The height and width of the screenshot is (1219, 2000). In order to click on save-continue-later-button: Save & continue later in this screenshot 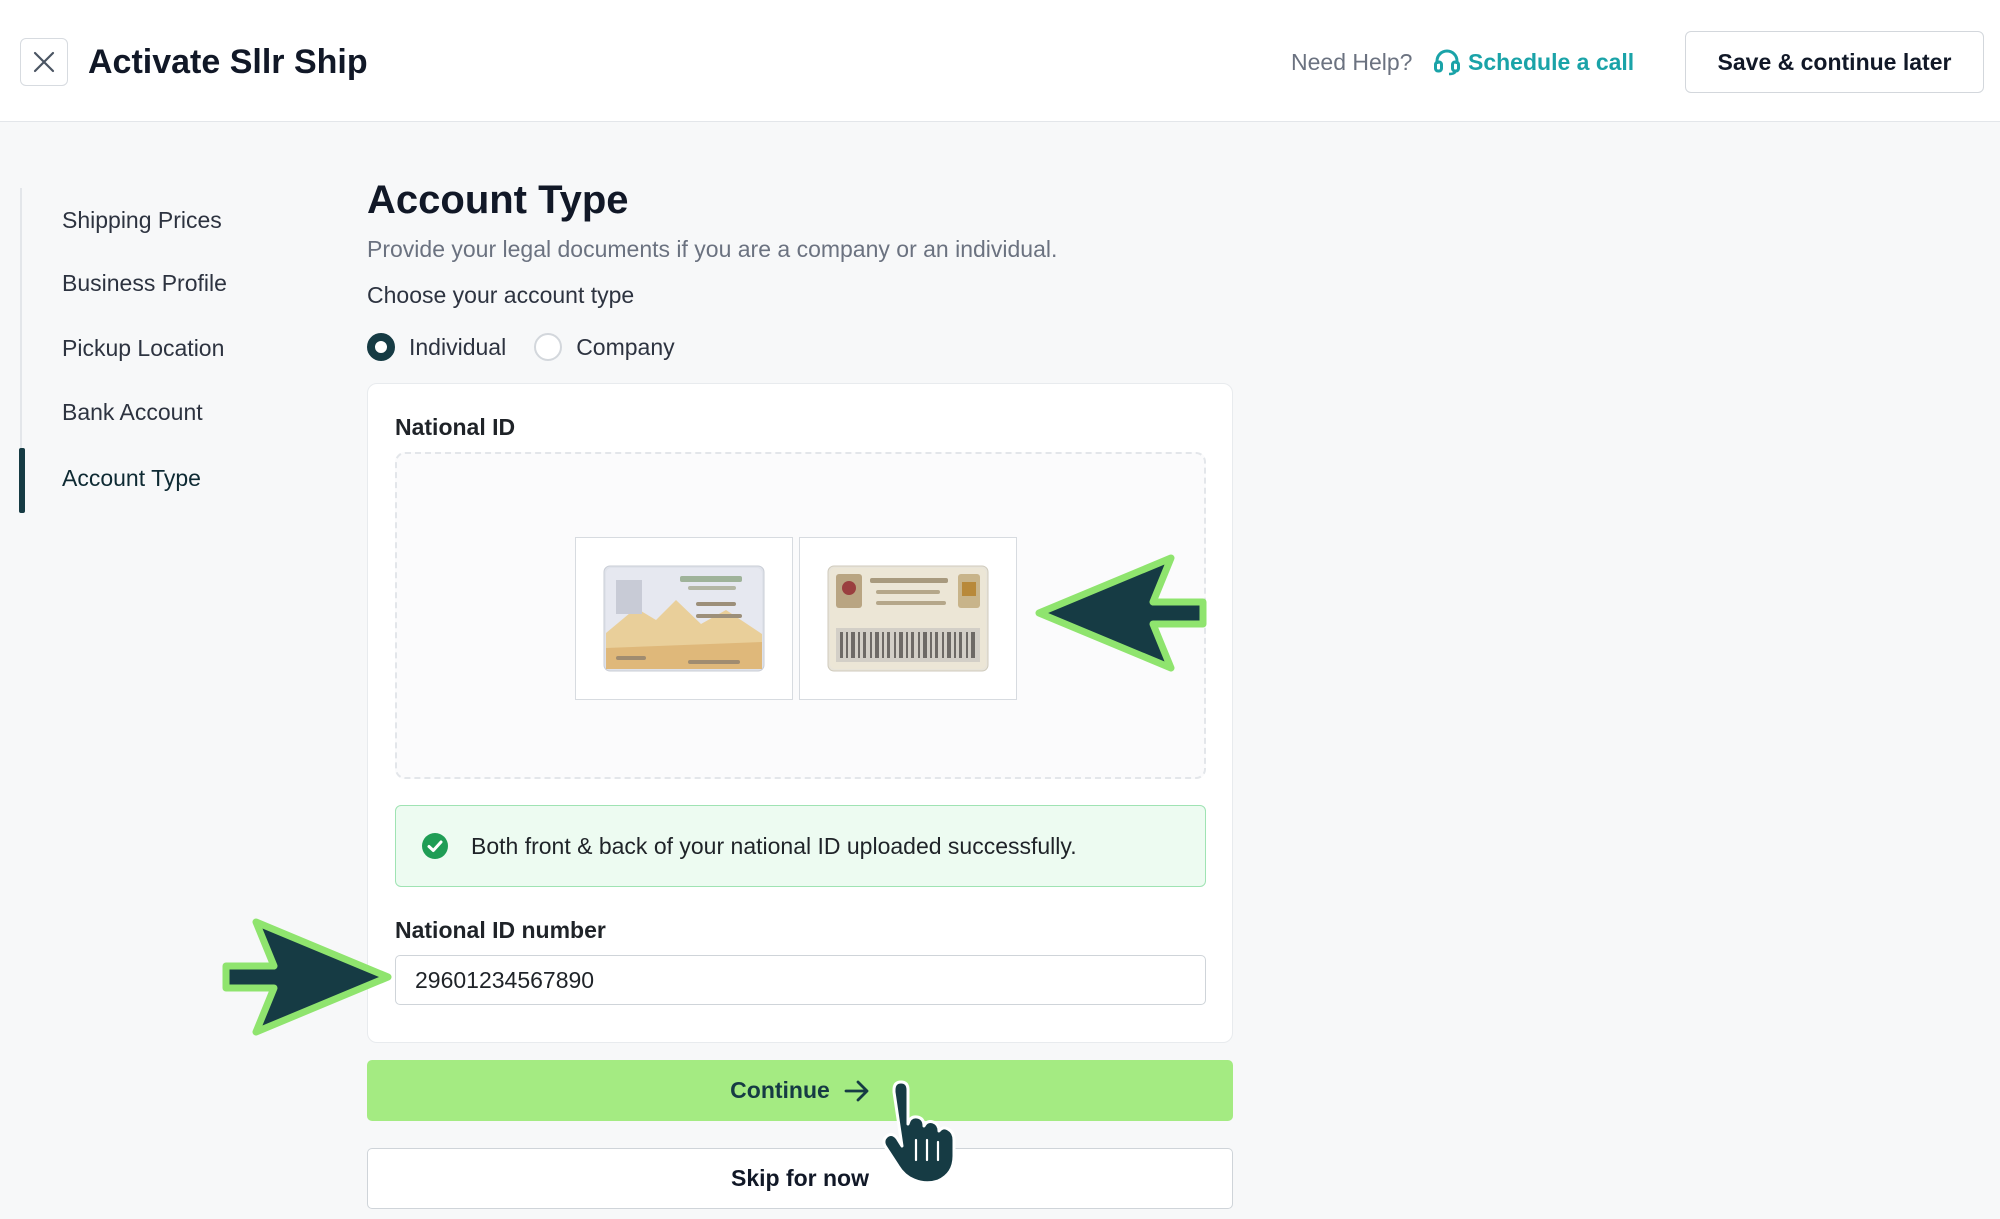, I will do `click(1834, 62)`.